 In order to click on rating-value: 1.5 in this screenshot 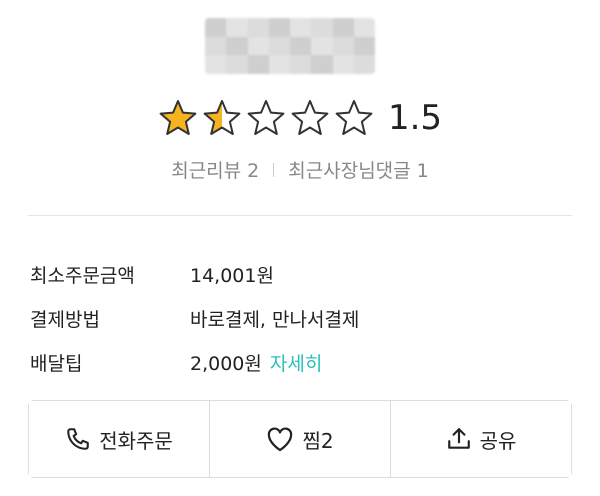, I will do `click(415, 118)`.